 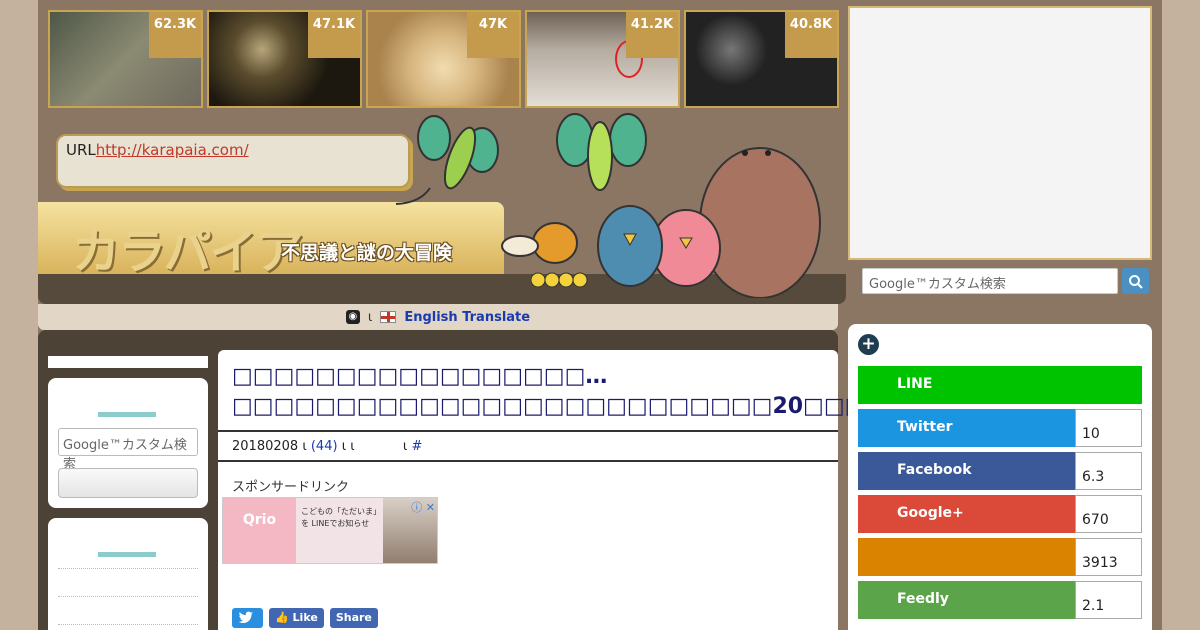 What do you see at coordinates (175, 35) in the screenshot?
I see `view-count: 62.3K` at bounding box center [175, 35].